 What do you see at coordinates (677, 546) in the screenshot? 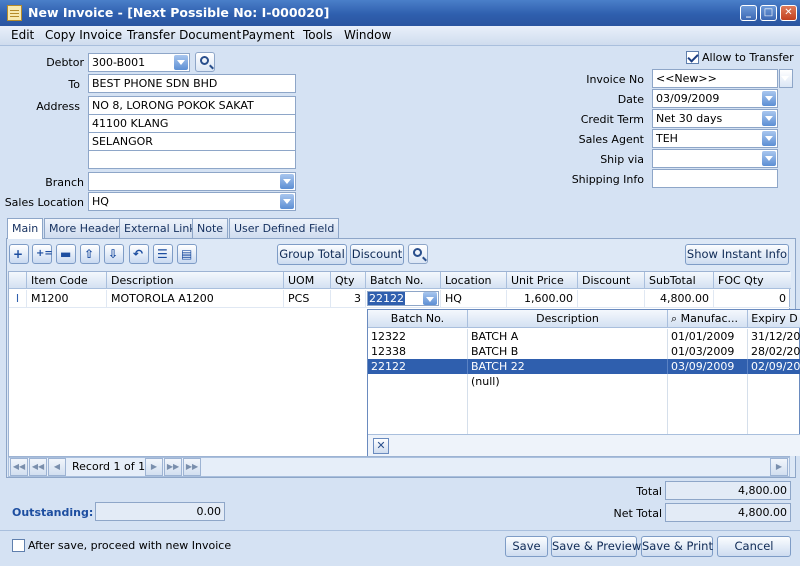
I see `save-print-button: Save & Print` at bounding box center [677, 546].